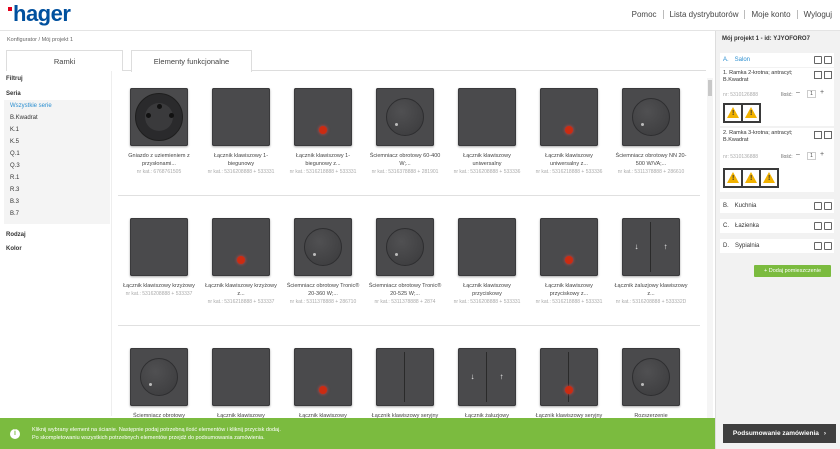 The width and height of the screenshot is (840, 449). What do you see at coordinates (710, 248) in the screenshot?
I see `grid-scrollbar` at bounding box center [710, 248].